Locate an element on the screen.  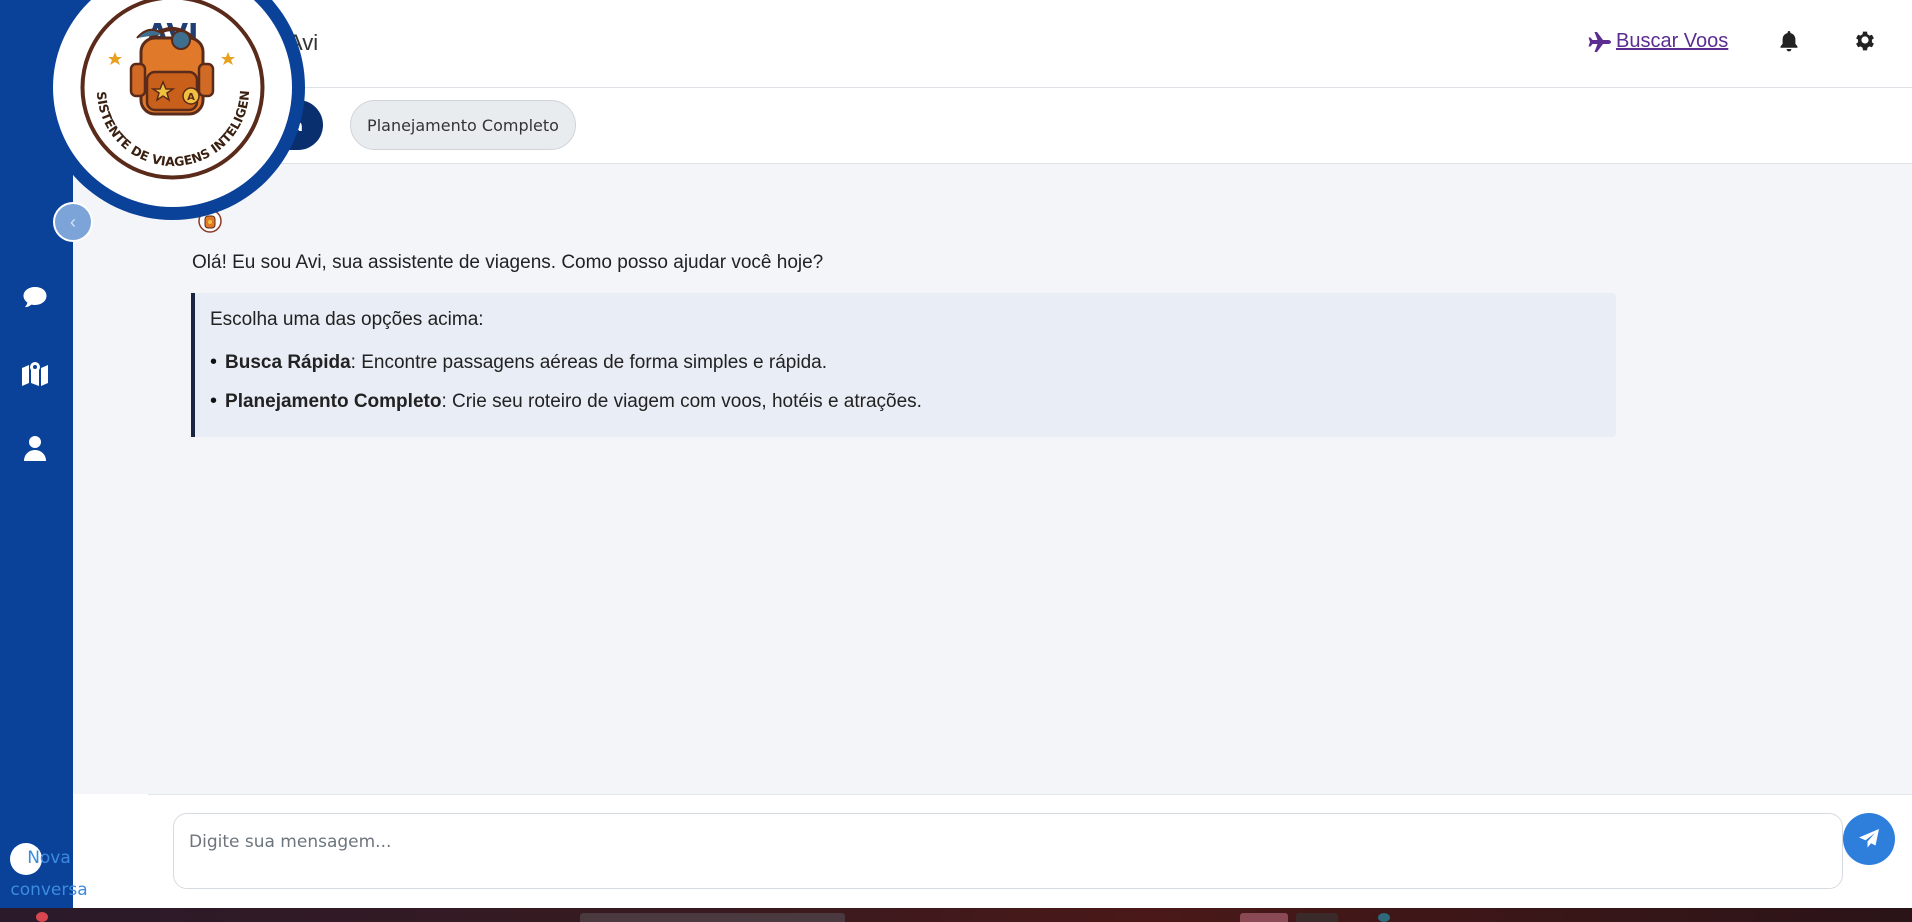
sidebar-item-map is located at coordinates (35, 373).